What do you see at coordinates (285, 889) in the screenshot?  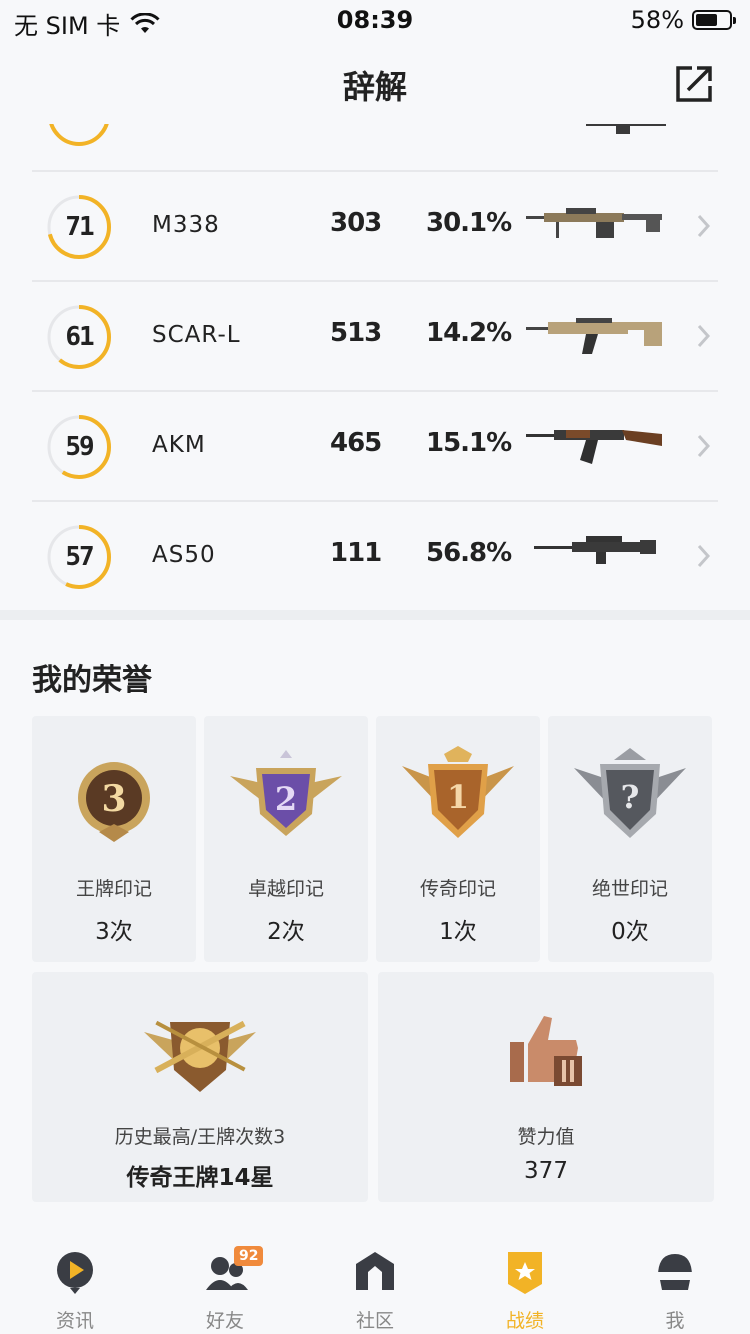 I see `honor-label: 卓越印记` at bounding box center [285, 889].